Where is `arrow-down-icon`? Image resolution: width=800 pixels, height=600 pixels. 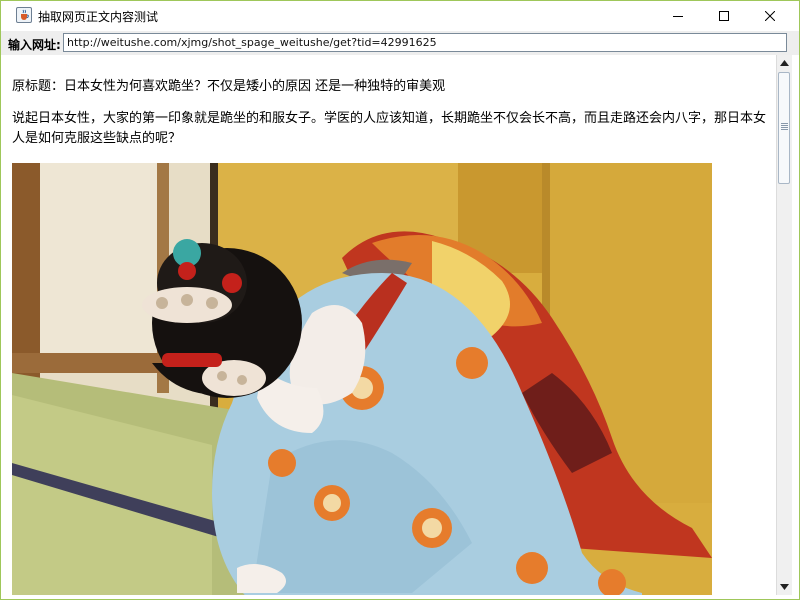
arrow-down-icon is located at coordinates (784, 587).